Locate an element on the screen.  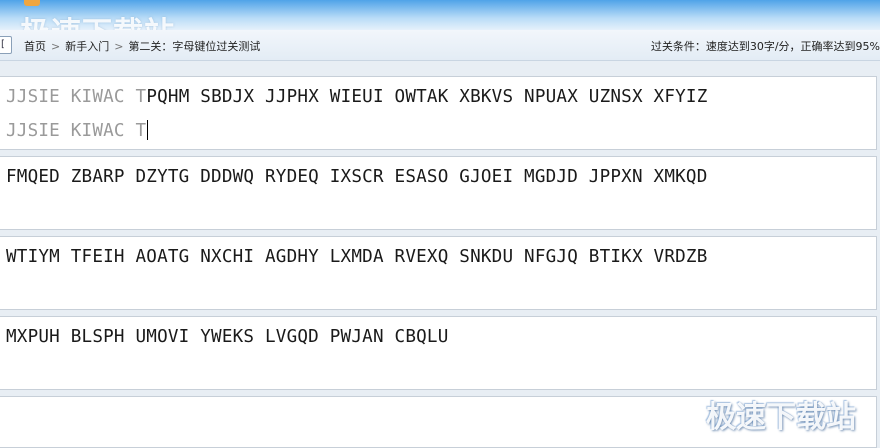
input-text: JJSIE KIWAC T is located at coordinates (76, 131).